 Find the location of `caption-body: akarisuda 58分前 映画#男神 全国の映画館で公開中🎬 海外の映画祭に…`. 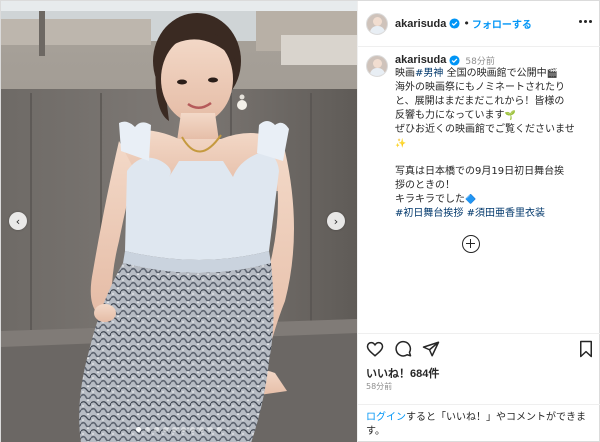

caption-body: akarisuda 58分前 映画#男神 全国の映画館で公開中🎬 海外の映画祭に… is located at coordinates (493, 137).